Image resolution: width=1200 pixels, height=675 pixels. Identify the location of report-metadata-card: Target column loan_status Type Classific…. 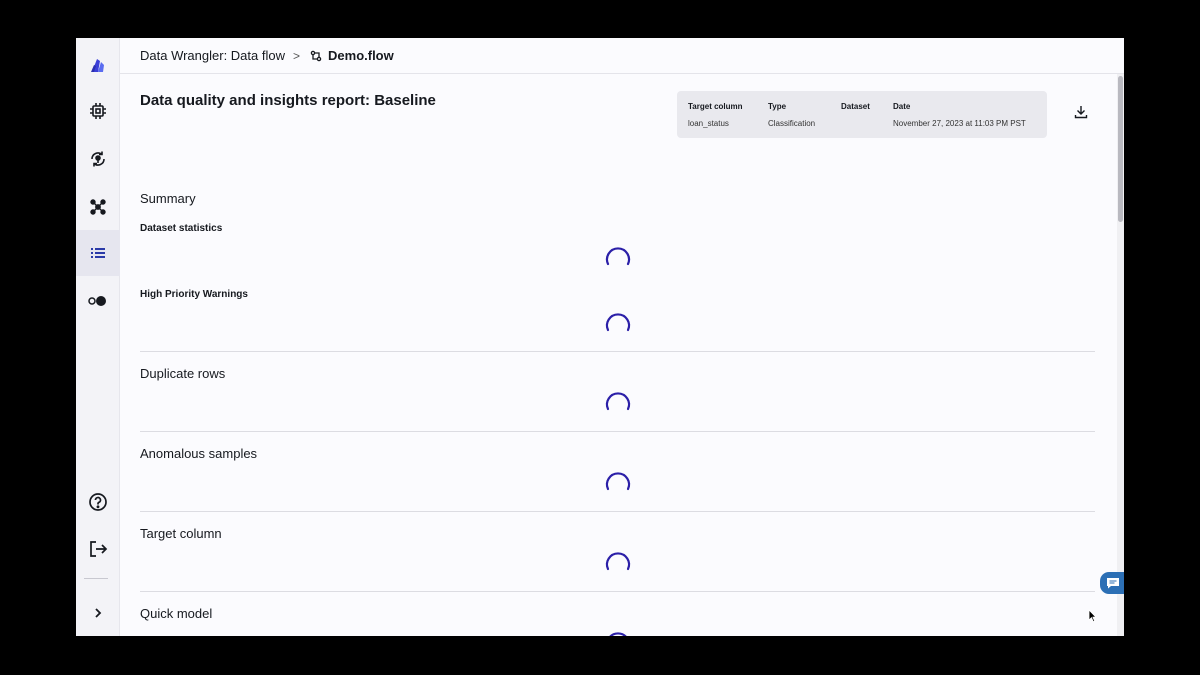
(862, 114).